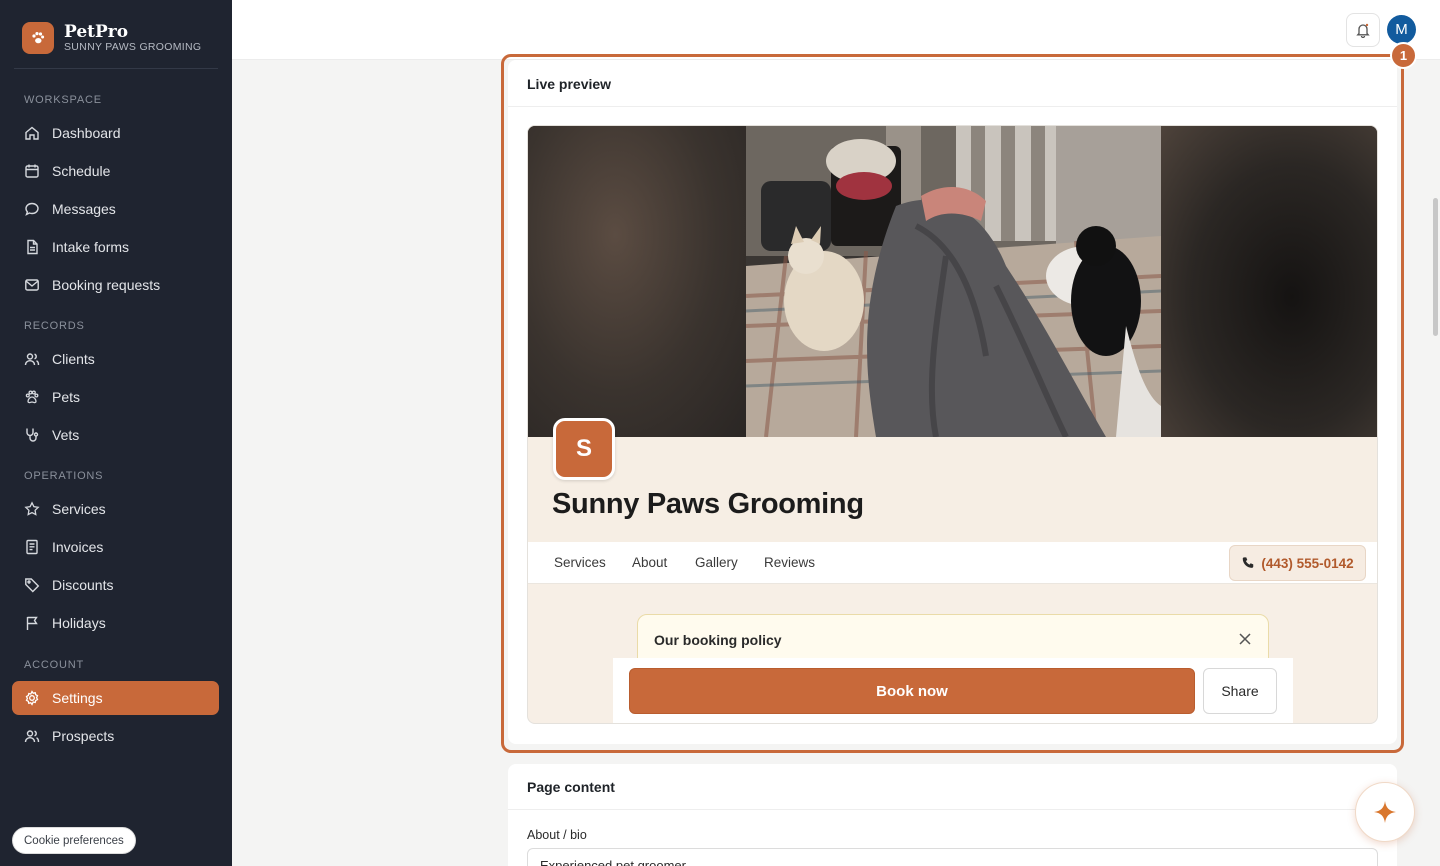 This screenshot has height=866, width=1440. Describe the element at coordinates (32, 171) in the screenshot. I see `calendar-icon` at that location.